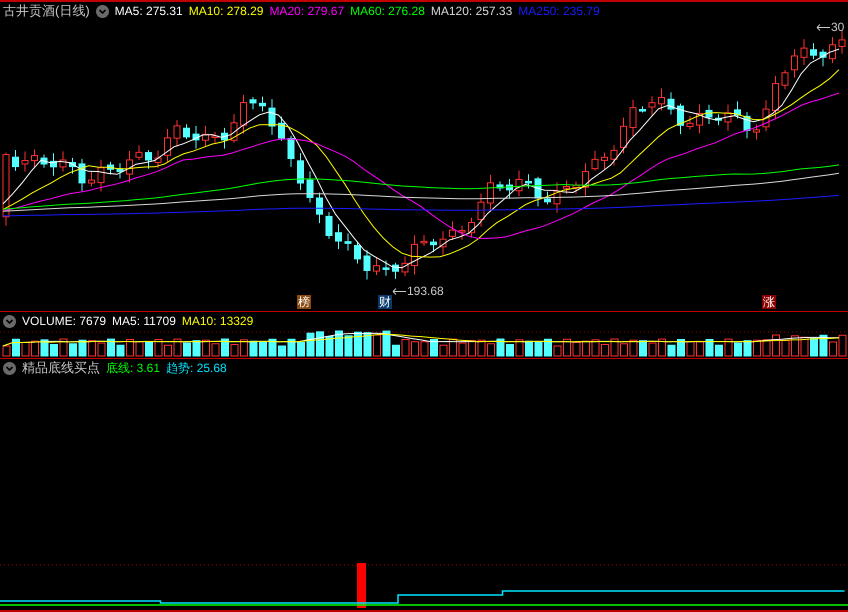  Describe the element at coordinates (425, 291) in the screenshot. I see `price-label: 193.68` at that location.